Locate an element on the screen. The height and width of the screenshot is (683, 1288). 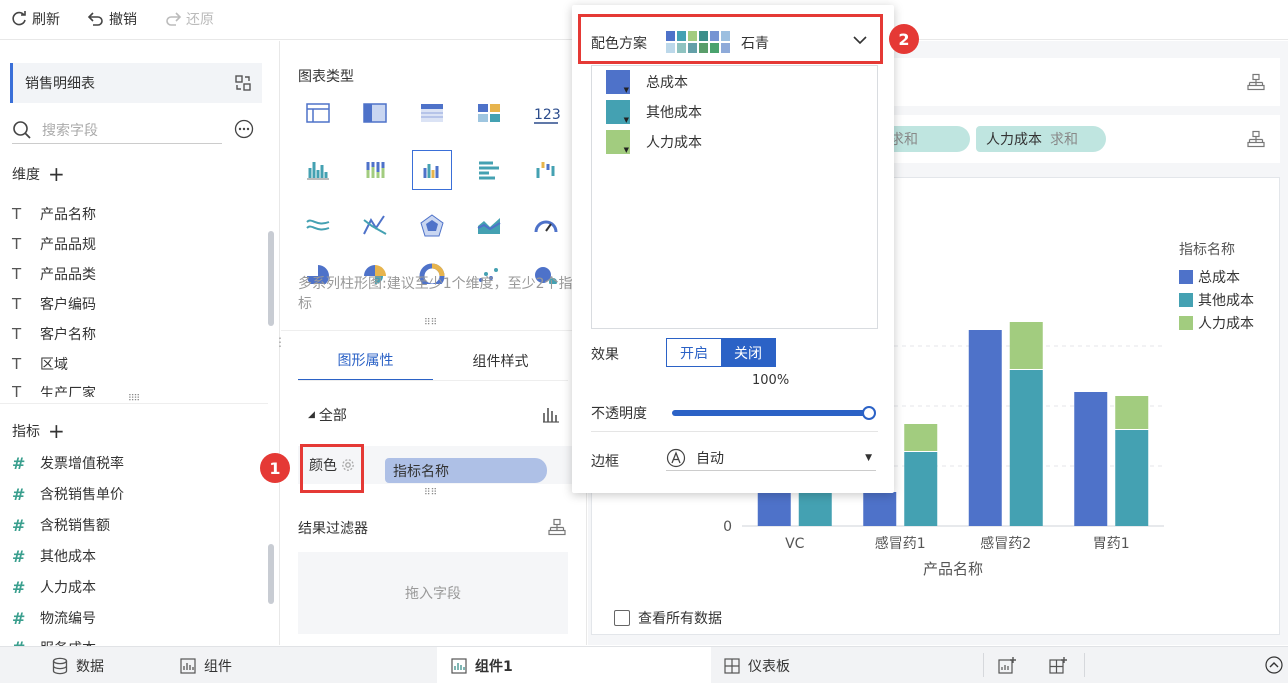
switch-dataset-icon is located at coordinates (243, 83).